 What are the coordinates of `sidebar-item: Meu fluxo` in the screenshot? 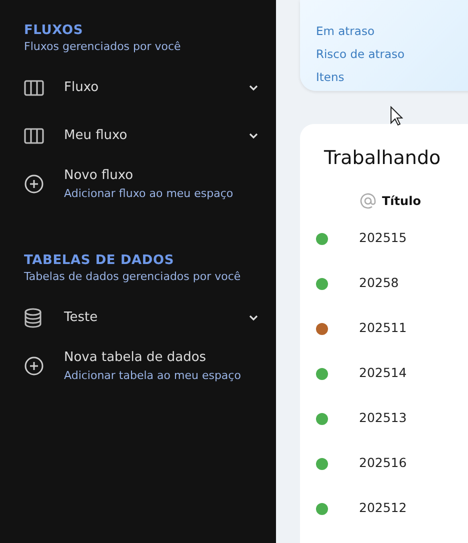 It's located at (156, 136).